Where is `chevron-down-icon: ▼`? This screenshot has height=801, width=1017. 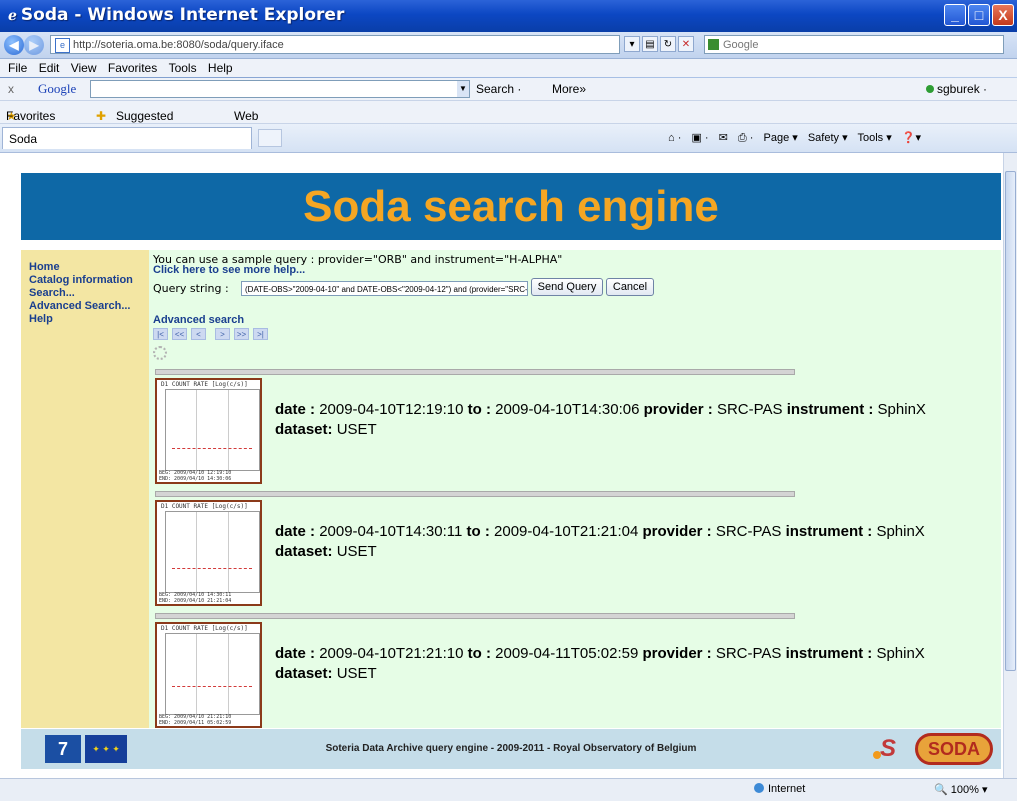
chevron-down-icon: ▼ is located at coordinates (463, 89).